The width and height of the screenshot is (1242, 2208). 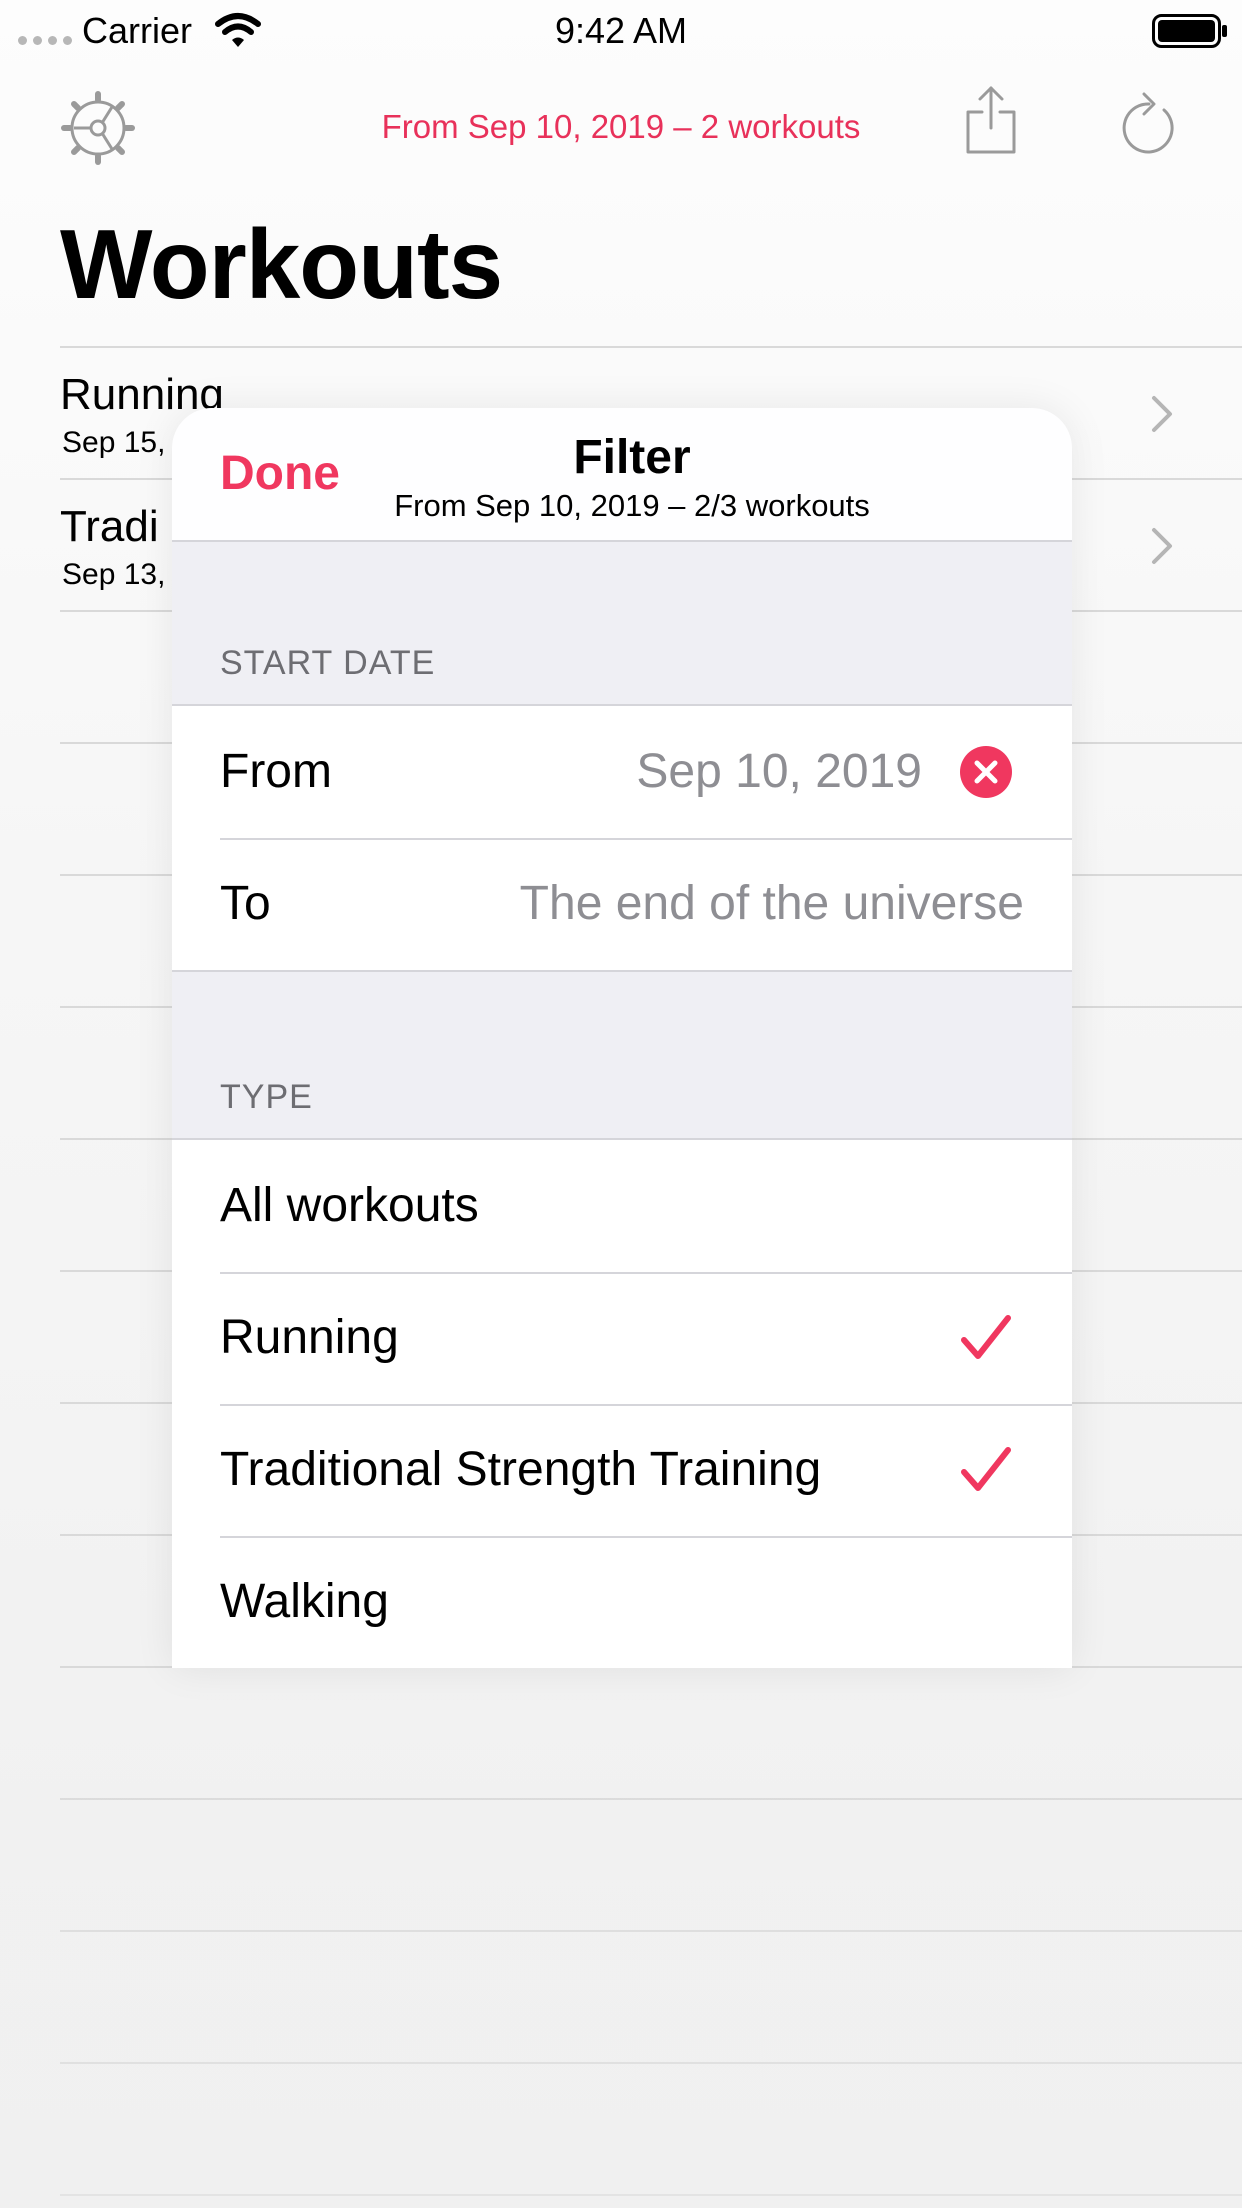 I want to click on type-label: Running, so click(x=309, y=1337).